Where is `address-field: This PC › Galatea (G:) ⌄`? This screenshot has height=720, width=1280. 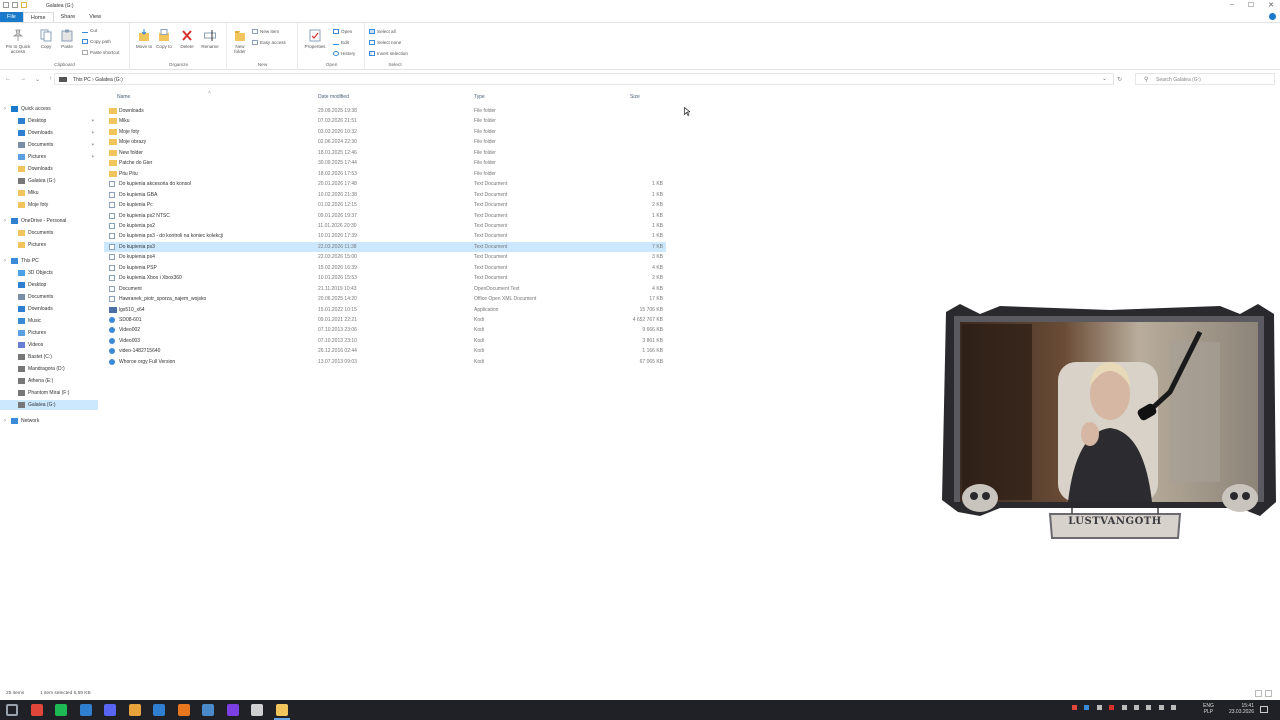 address-field: This PC › Galatea (G:) ⌄ is located at coordinates (584, 79).